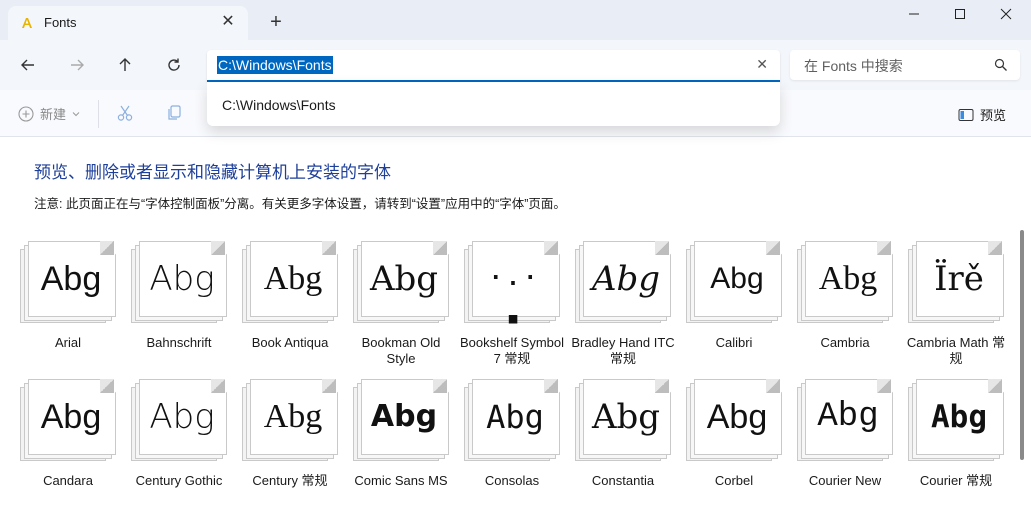 This screenshot has width=1031, height=508. What do you see at coordinates (276, 22) in the screenshot?
I see `new-tab-button: +` at bounding box center [276, 22].